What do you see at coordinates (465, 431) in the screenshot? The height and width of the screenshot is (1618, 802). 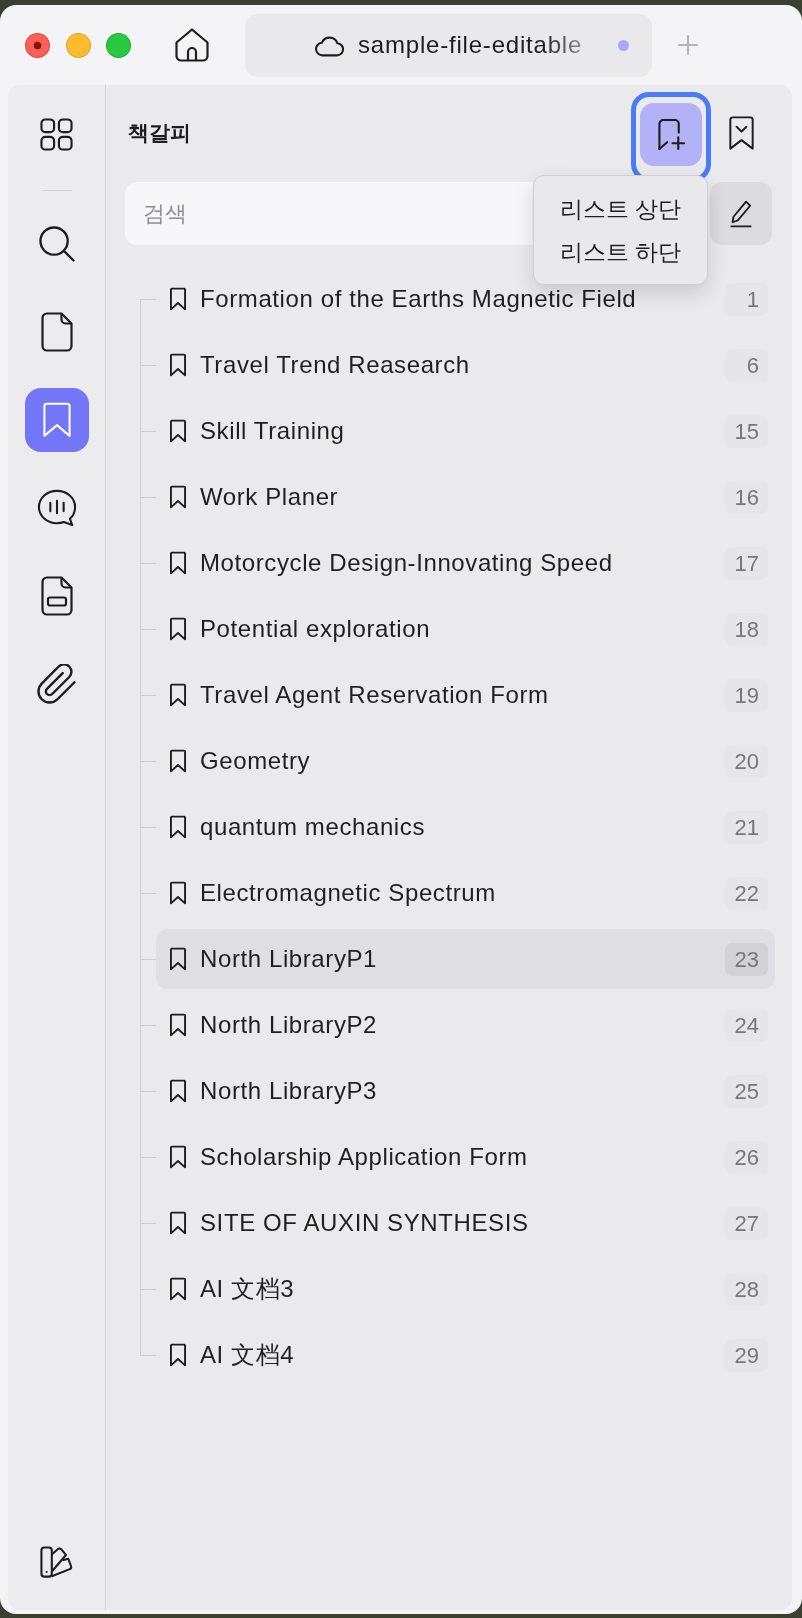 I see `bookmark-item: Skill Training 15` at bounding box center [465, 431].